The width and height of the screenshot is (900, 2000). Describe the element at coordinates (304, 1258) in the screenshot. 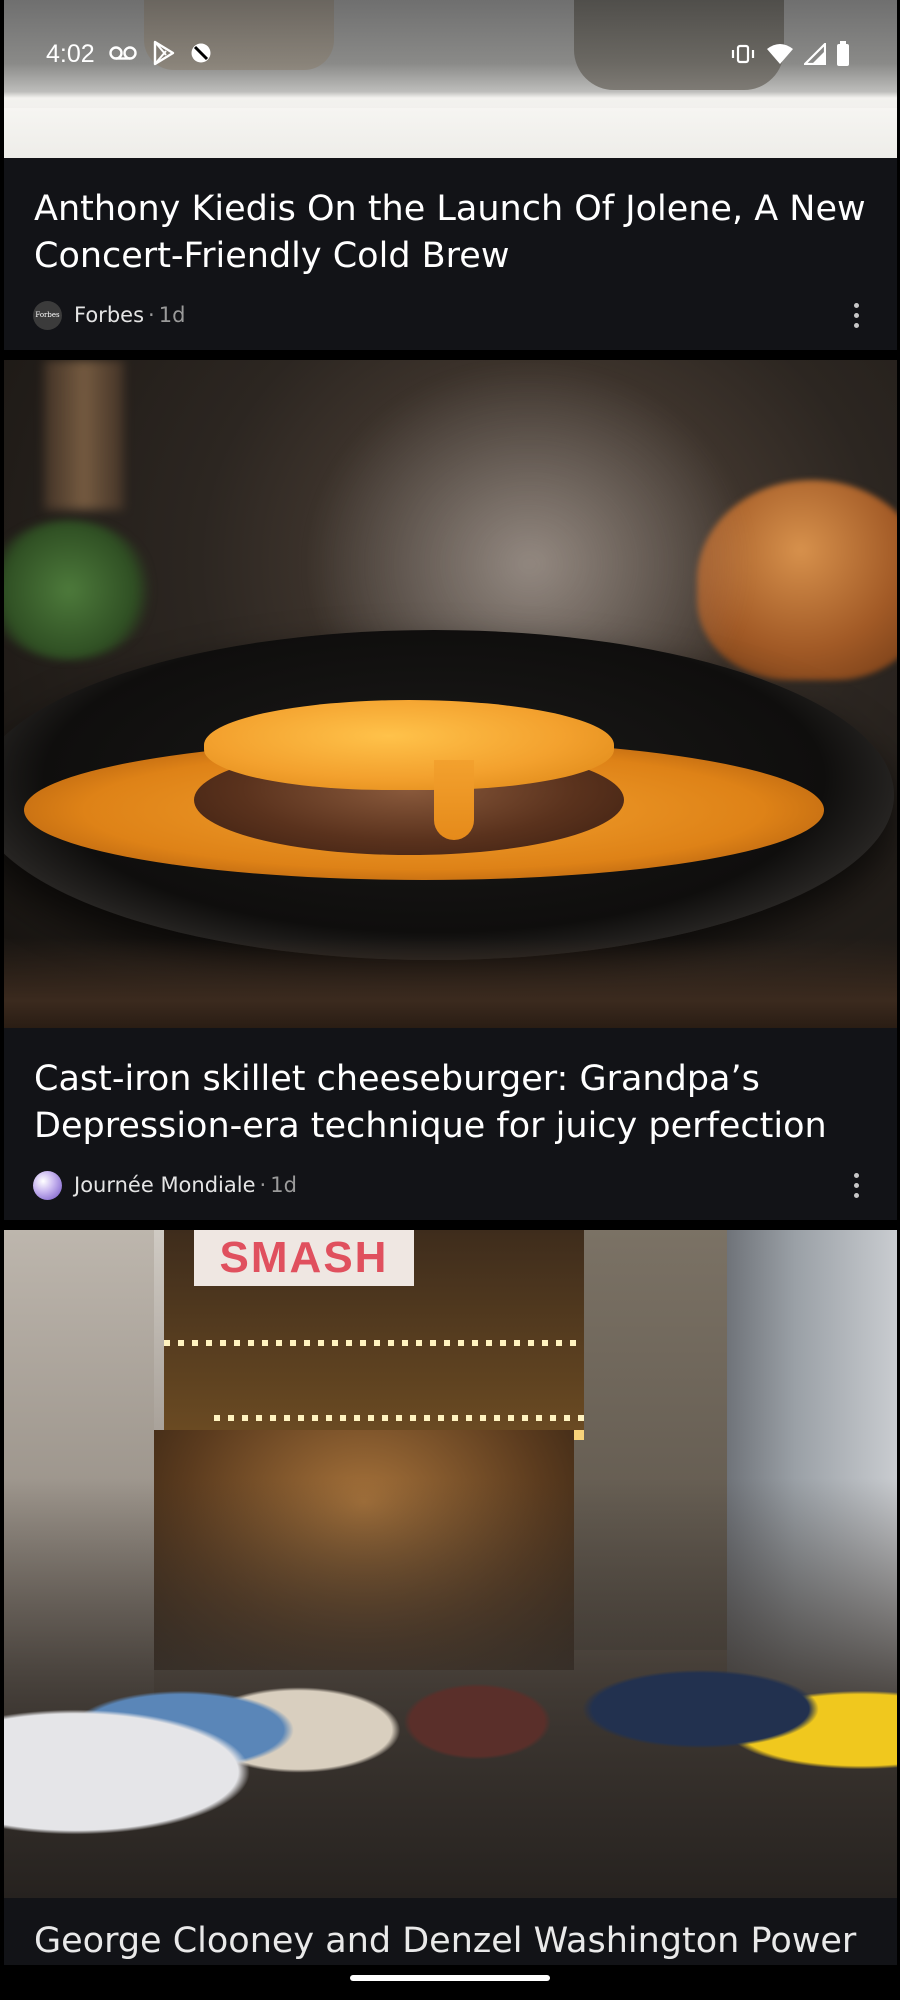

I see `image-sign-text: SMASH` at that location.